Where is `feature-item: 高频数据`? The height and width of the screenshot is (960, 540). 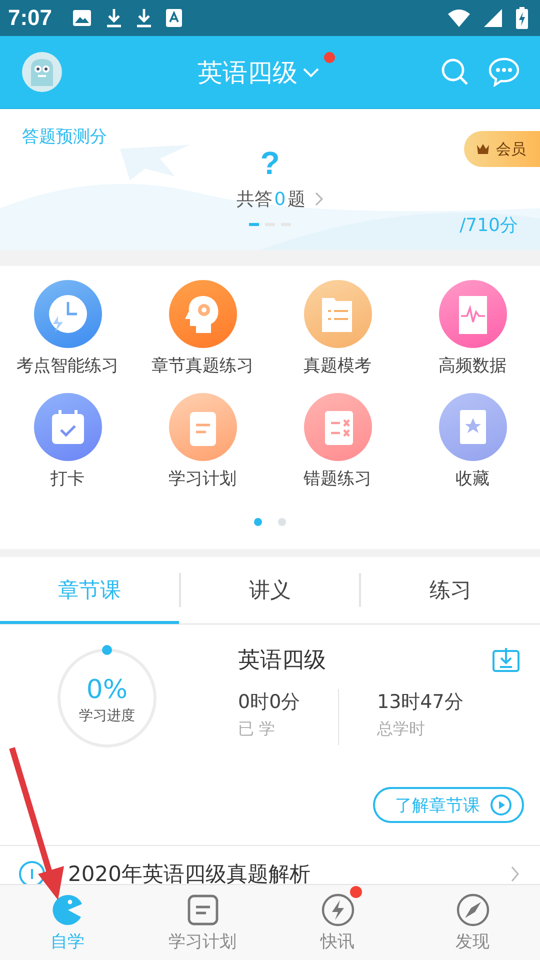 feature-item: 高频数据 is located at coordinates (472, 328).